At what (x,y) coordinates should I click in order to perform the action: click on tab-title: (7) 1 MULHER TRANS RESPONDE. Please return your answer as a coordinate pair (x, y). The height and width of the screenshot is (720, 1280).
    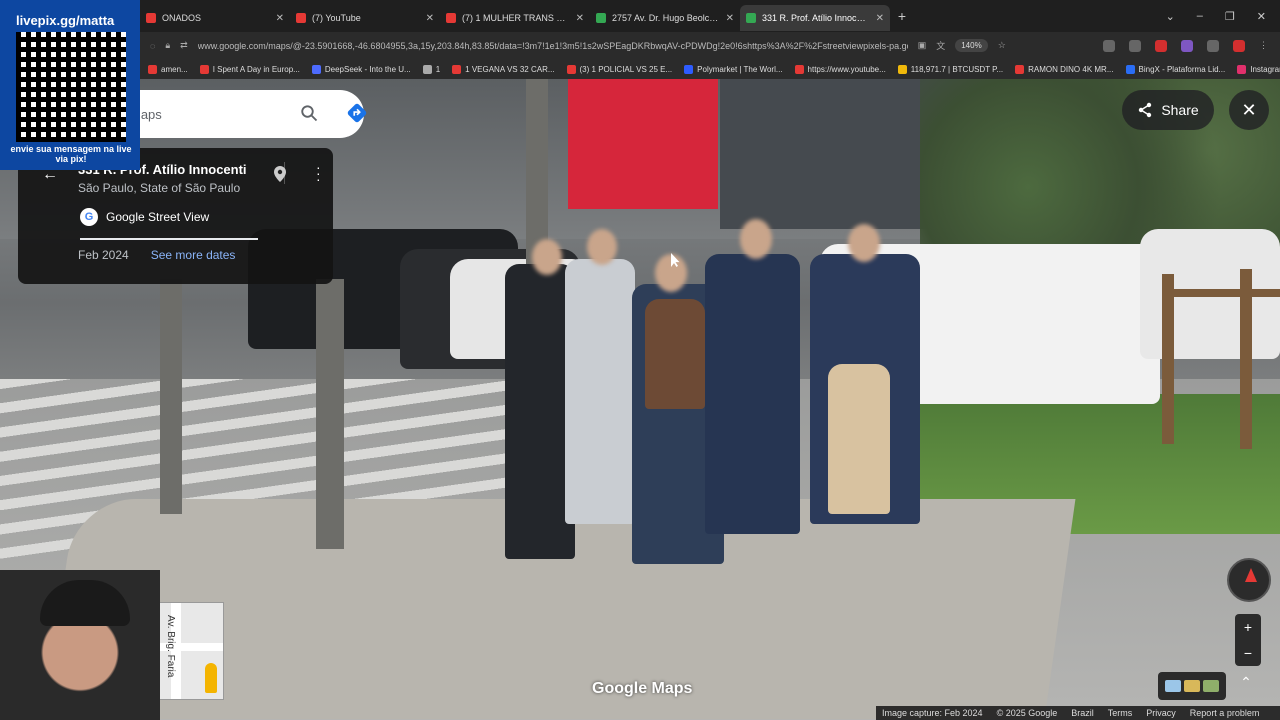
    Looking at the image, I should click on (516, 18).